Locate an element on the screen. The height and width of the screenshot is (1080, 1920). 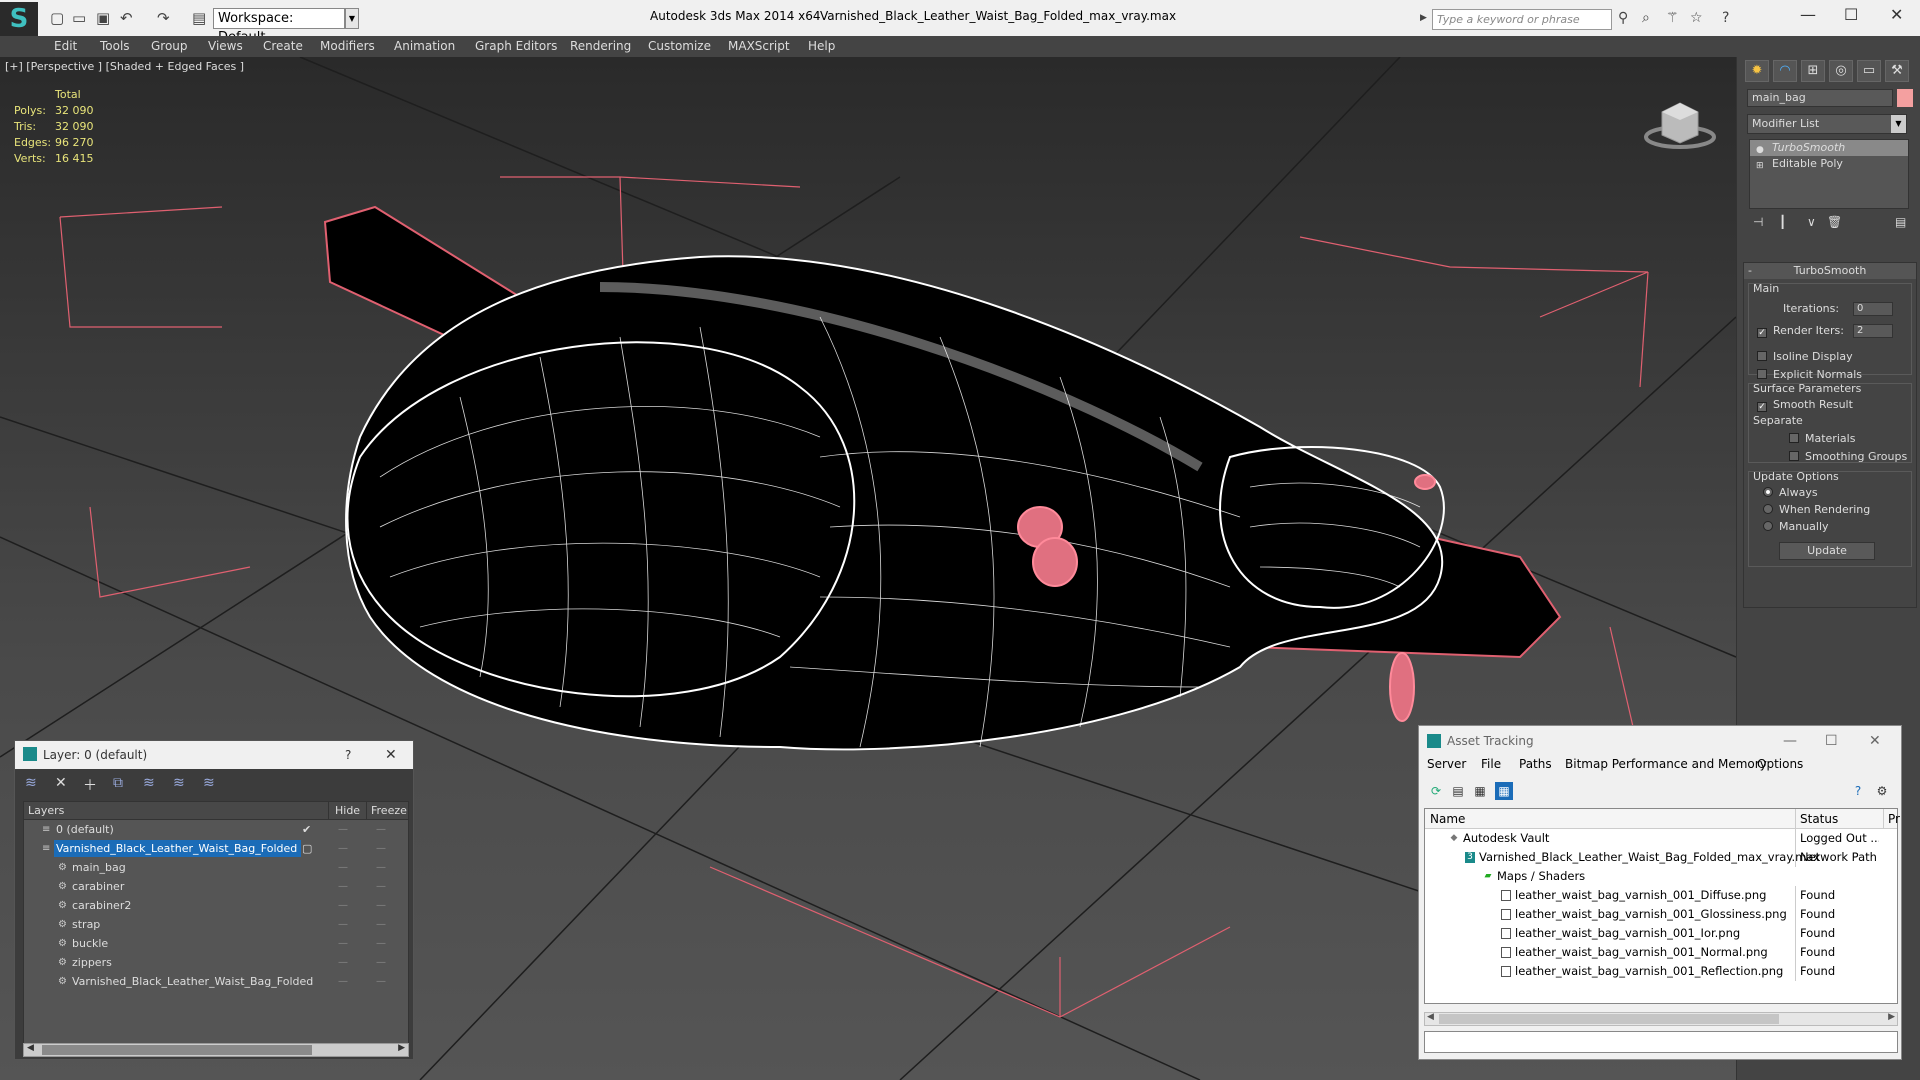
asset-path-field is located at coordinates (1661, 1042).